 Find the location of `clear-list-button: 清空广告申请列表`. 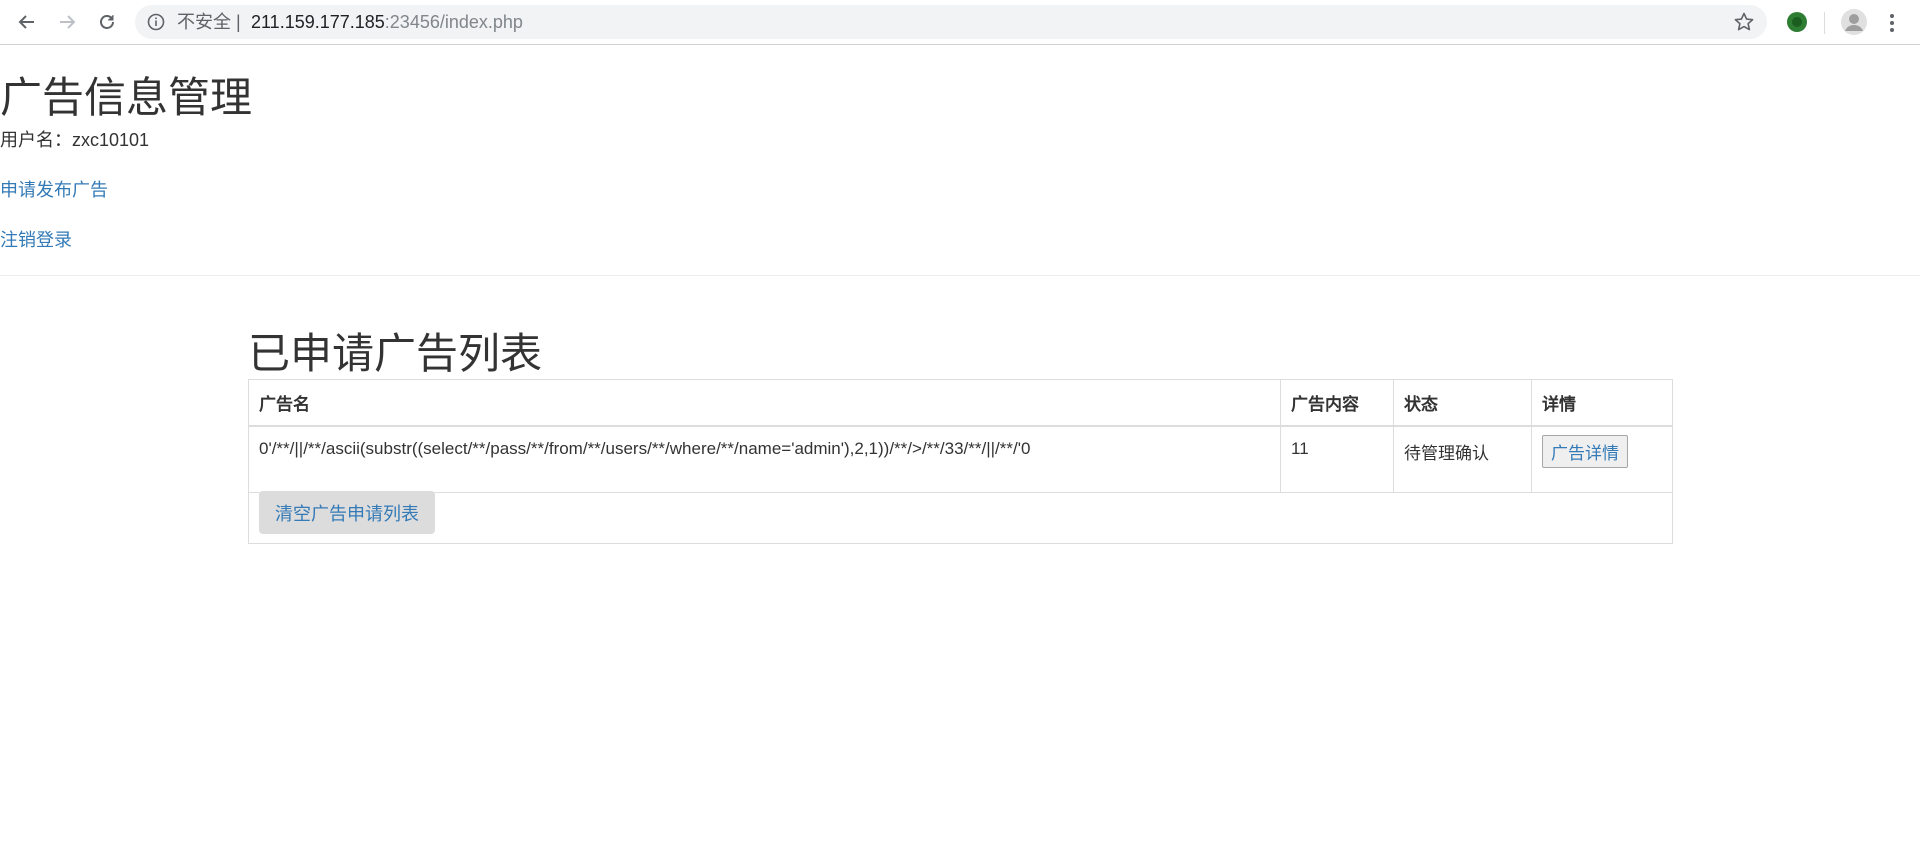

clear-list-button: 清空广告申请列表 is located at coordinates (347, 512).